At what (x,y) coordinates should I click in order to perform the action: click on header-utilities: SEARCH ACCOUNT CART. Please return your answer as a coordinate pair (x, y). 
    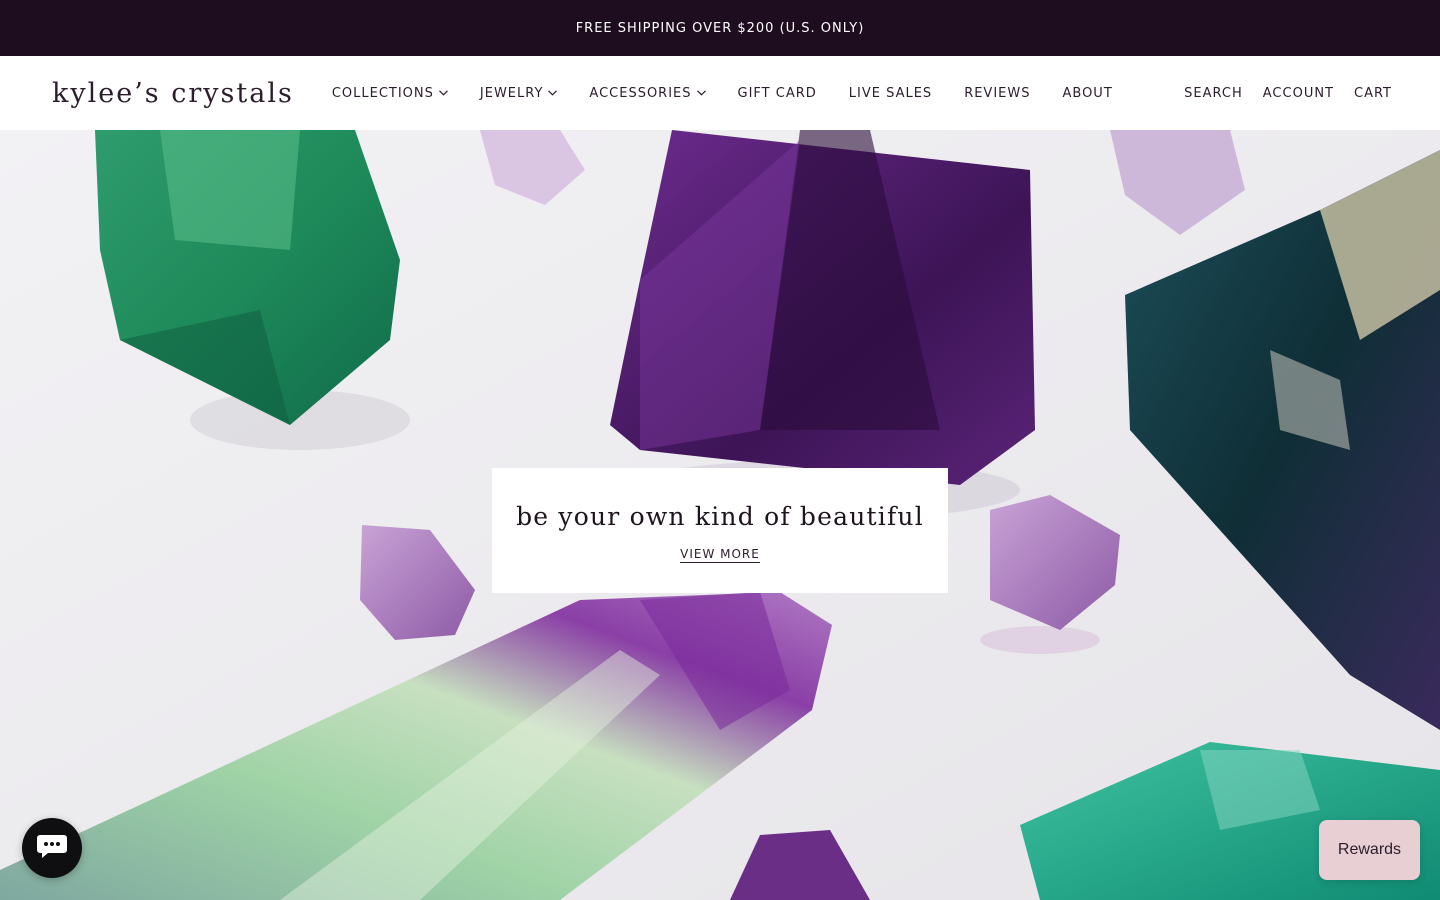
    Looking at the image, I should click on (1278, 93).